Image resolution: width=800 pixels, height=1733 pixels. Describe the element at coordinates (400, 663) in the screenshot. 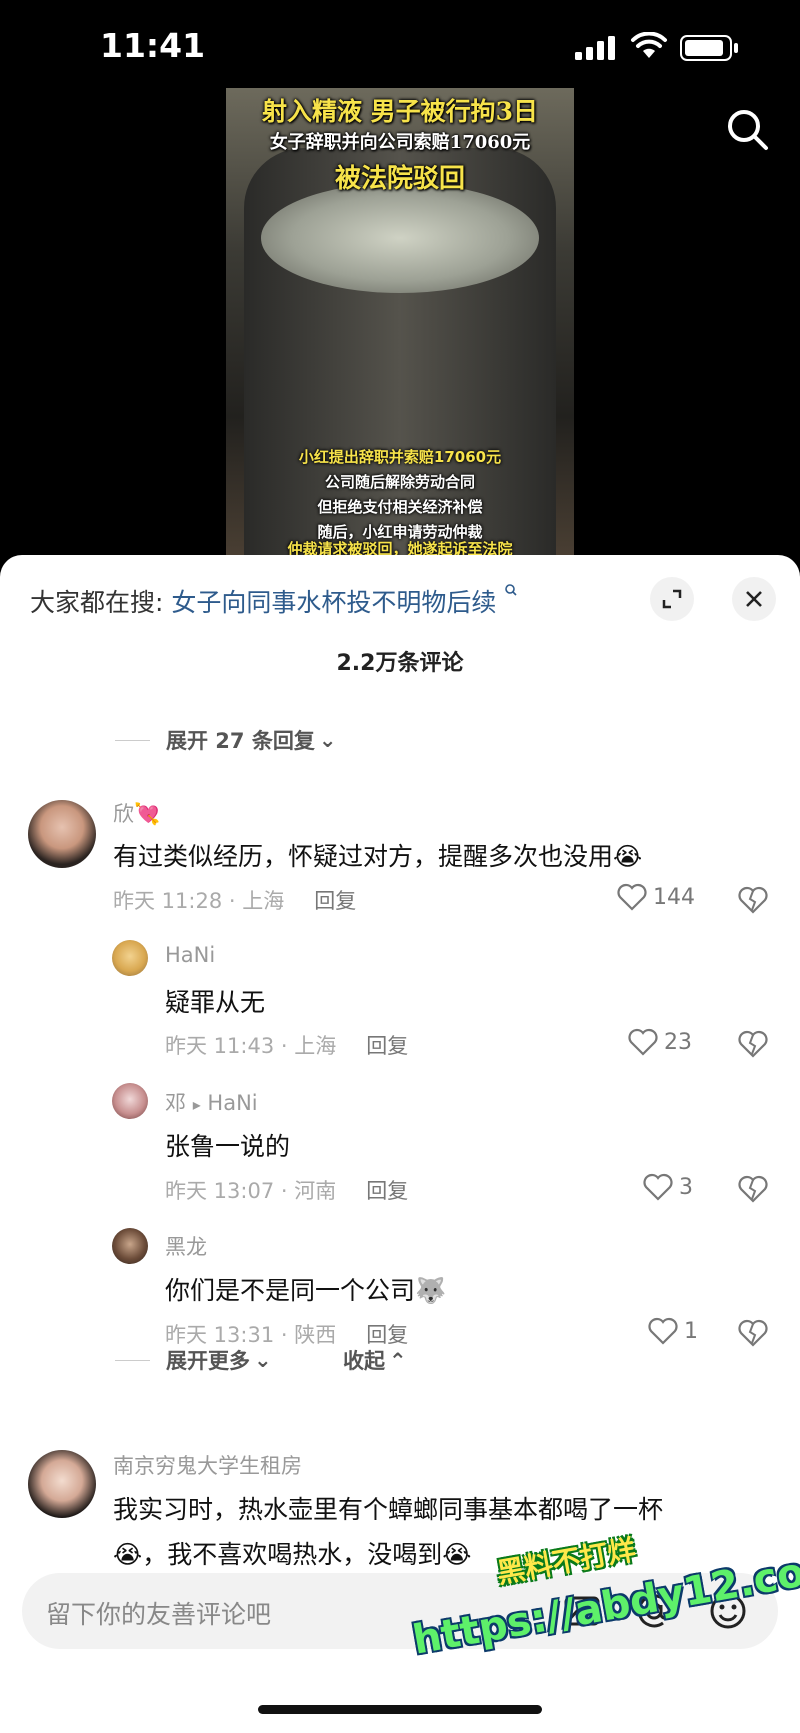

I see `comment-count: 2.2万条评论` at that location.